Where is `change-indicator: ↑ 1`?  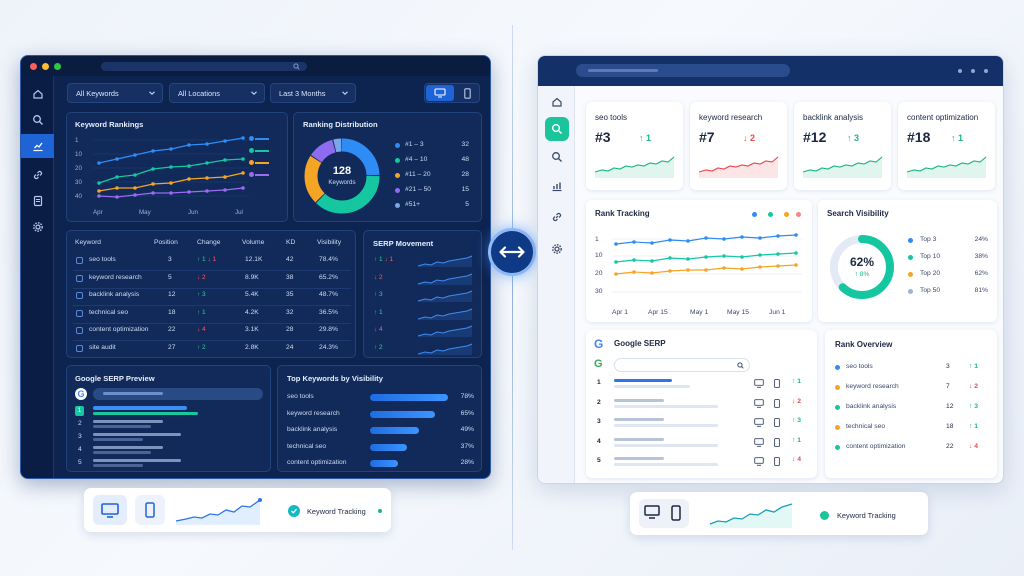
change-indicator: ↑ 1 is located at coordinates (201, 312).